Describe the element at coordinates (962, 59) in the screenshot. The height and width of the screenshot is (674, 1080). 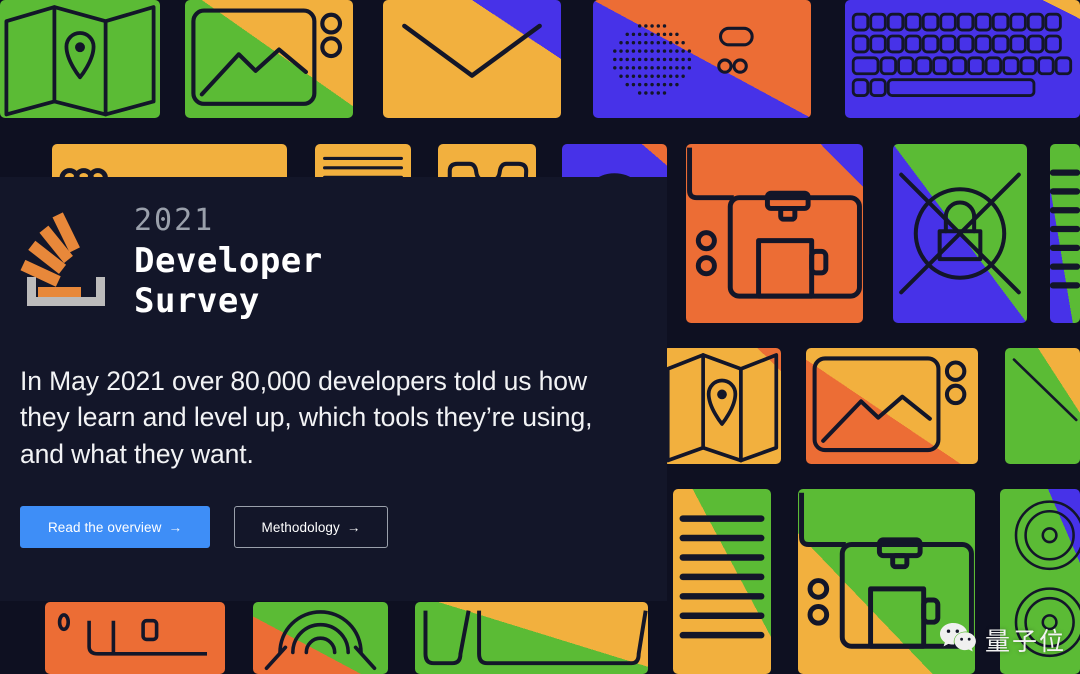
I see `mosaic-tile-keyboard` at that location.